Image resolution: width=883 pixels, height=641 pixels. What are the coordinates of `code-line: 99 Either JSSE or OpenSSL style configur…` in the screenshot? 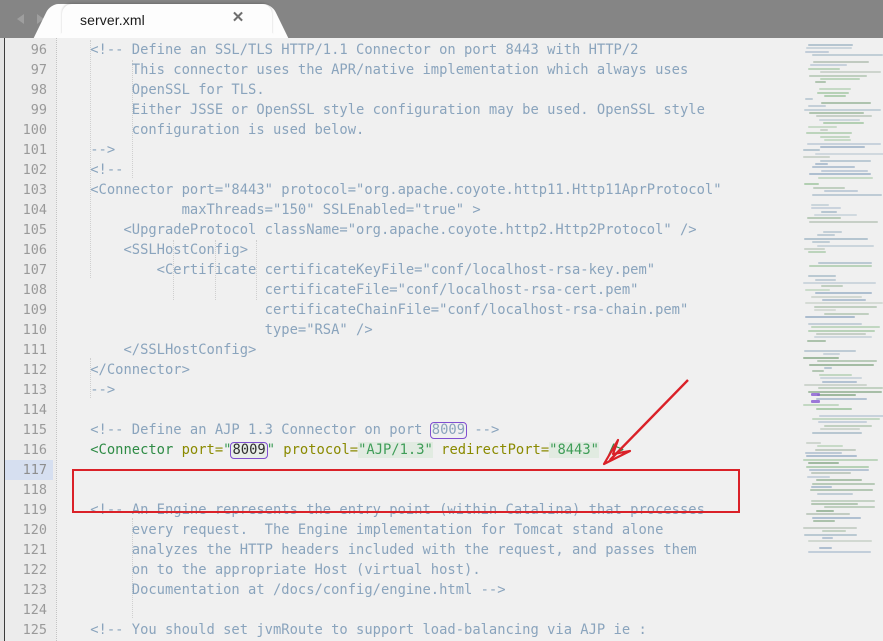 It's located at (441, 110).